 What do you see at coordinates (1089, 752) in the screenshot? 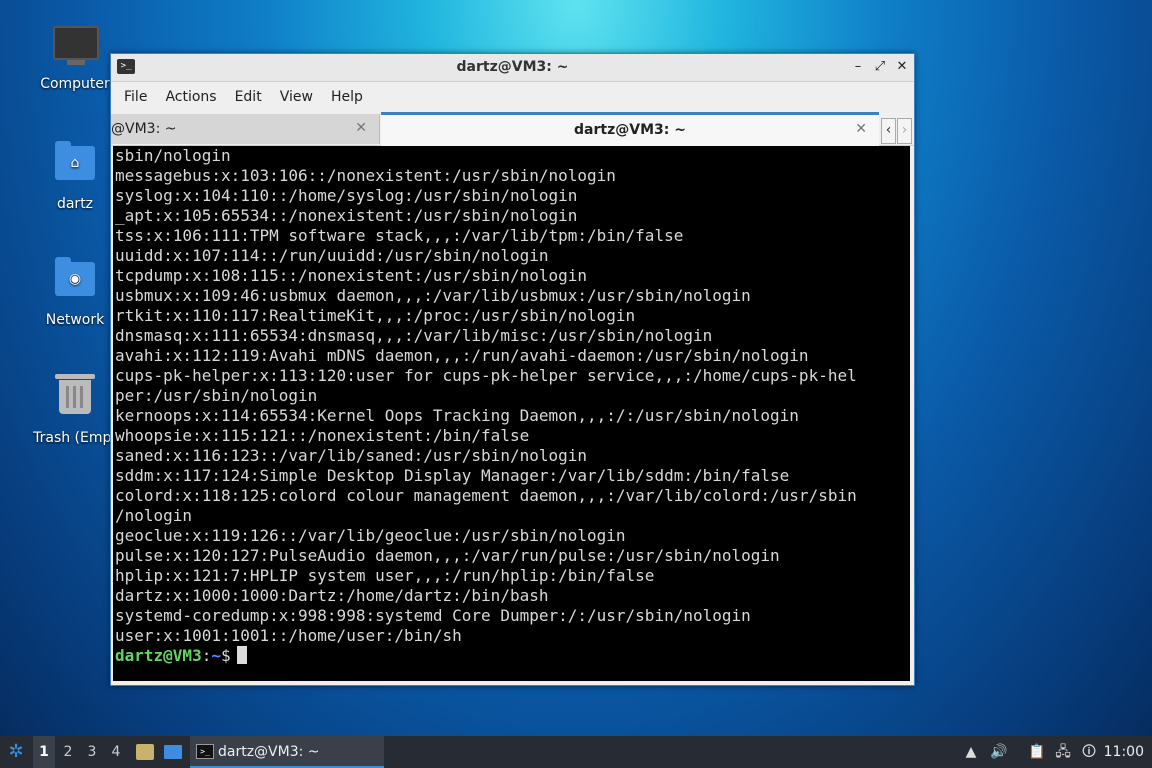
I see `notification-icon: 🛈` at bounding box center [1089, 752].